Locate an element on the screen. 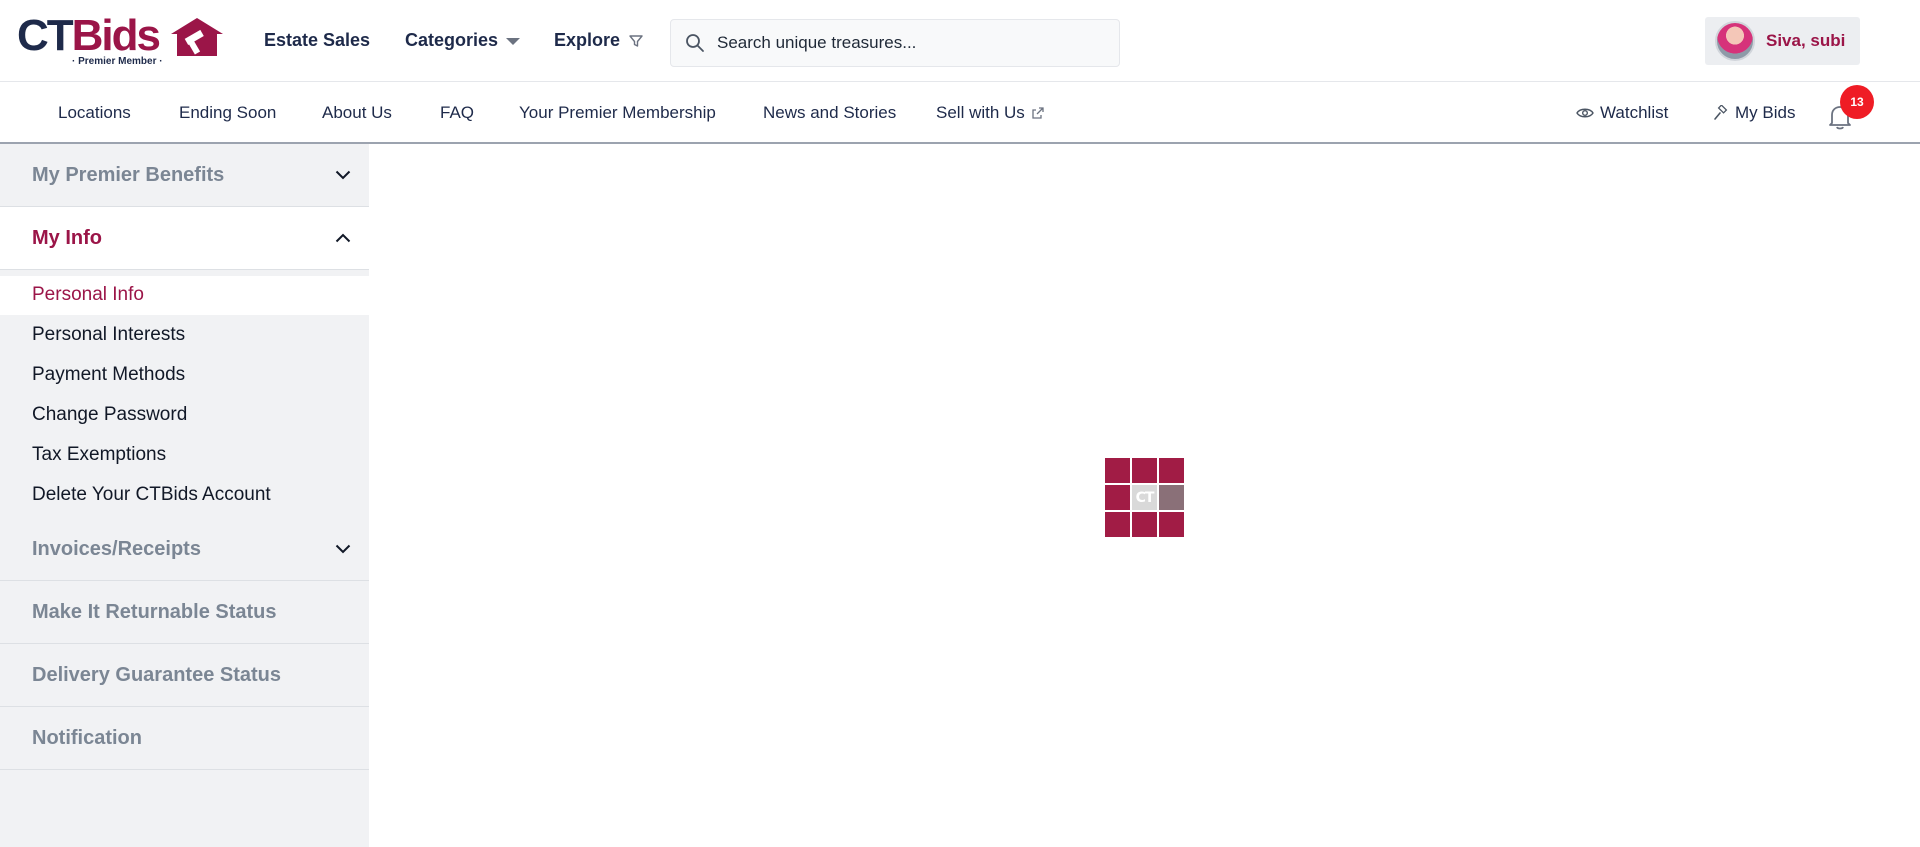 The width and height of the screenshot is (1920, 847). nav-categories: Categories is located at coordinates (463, 40).